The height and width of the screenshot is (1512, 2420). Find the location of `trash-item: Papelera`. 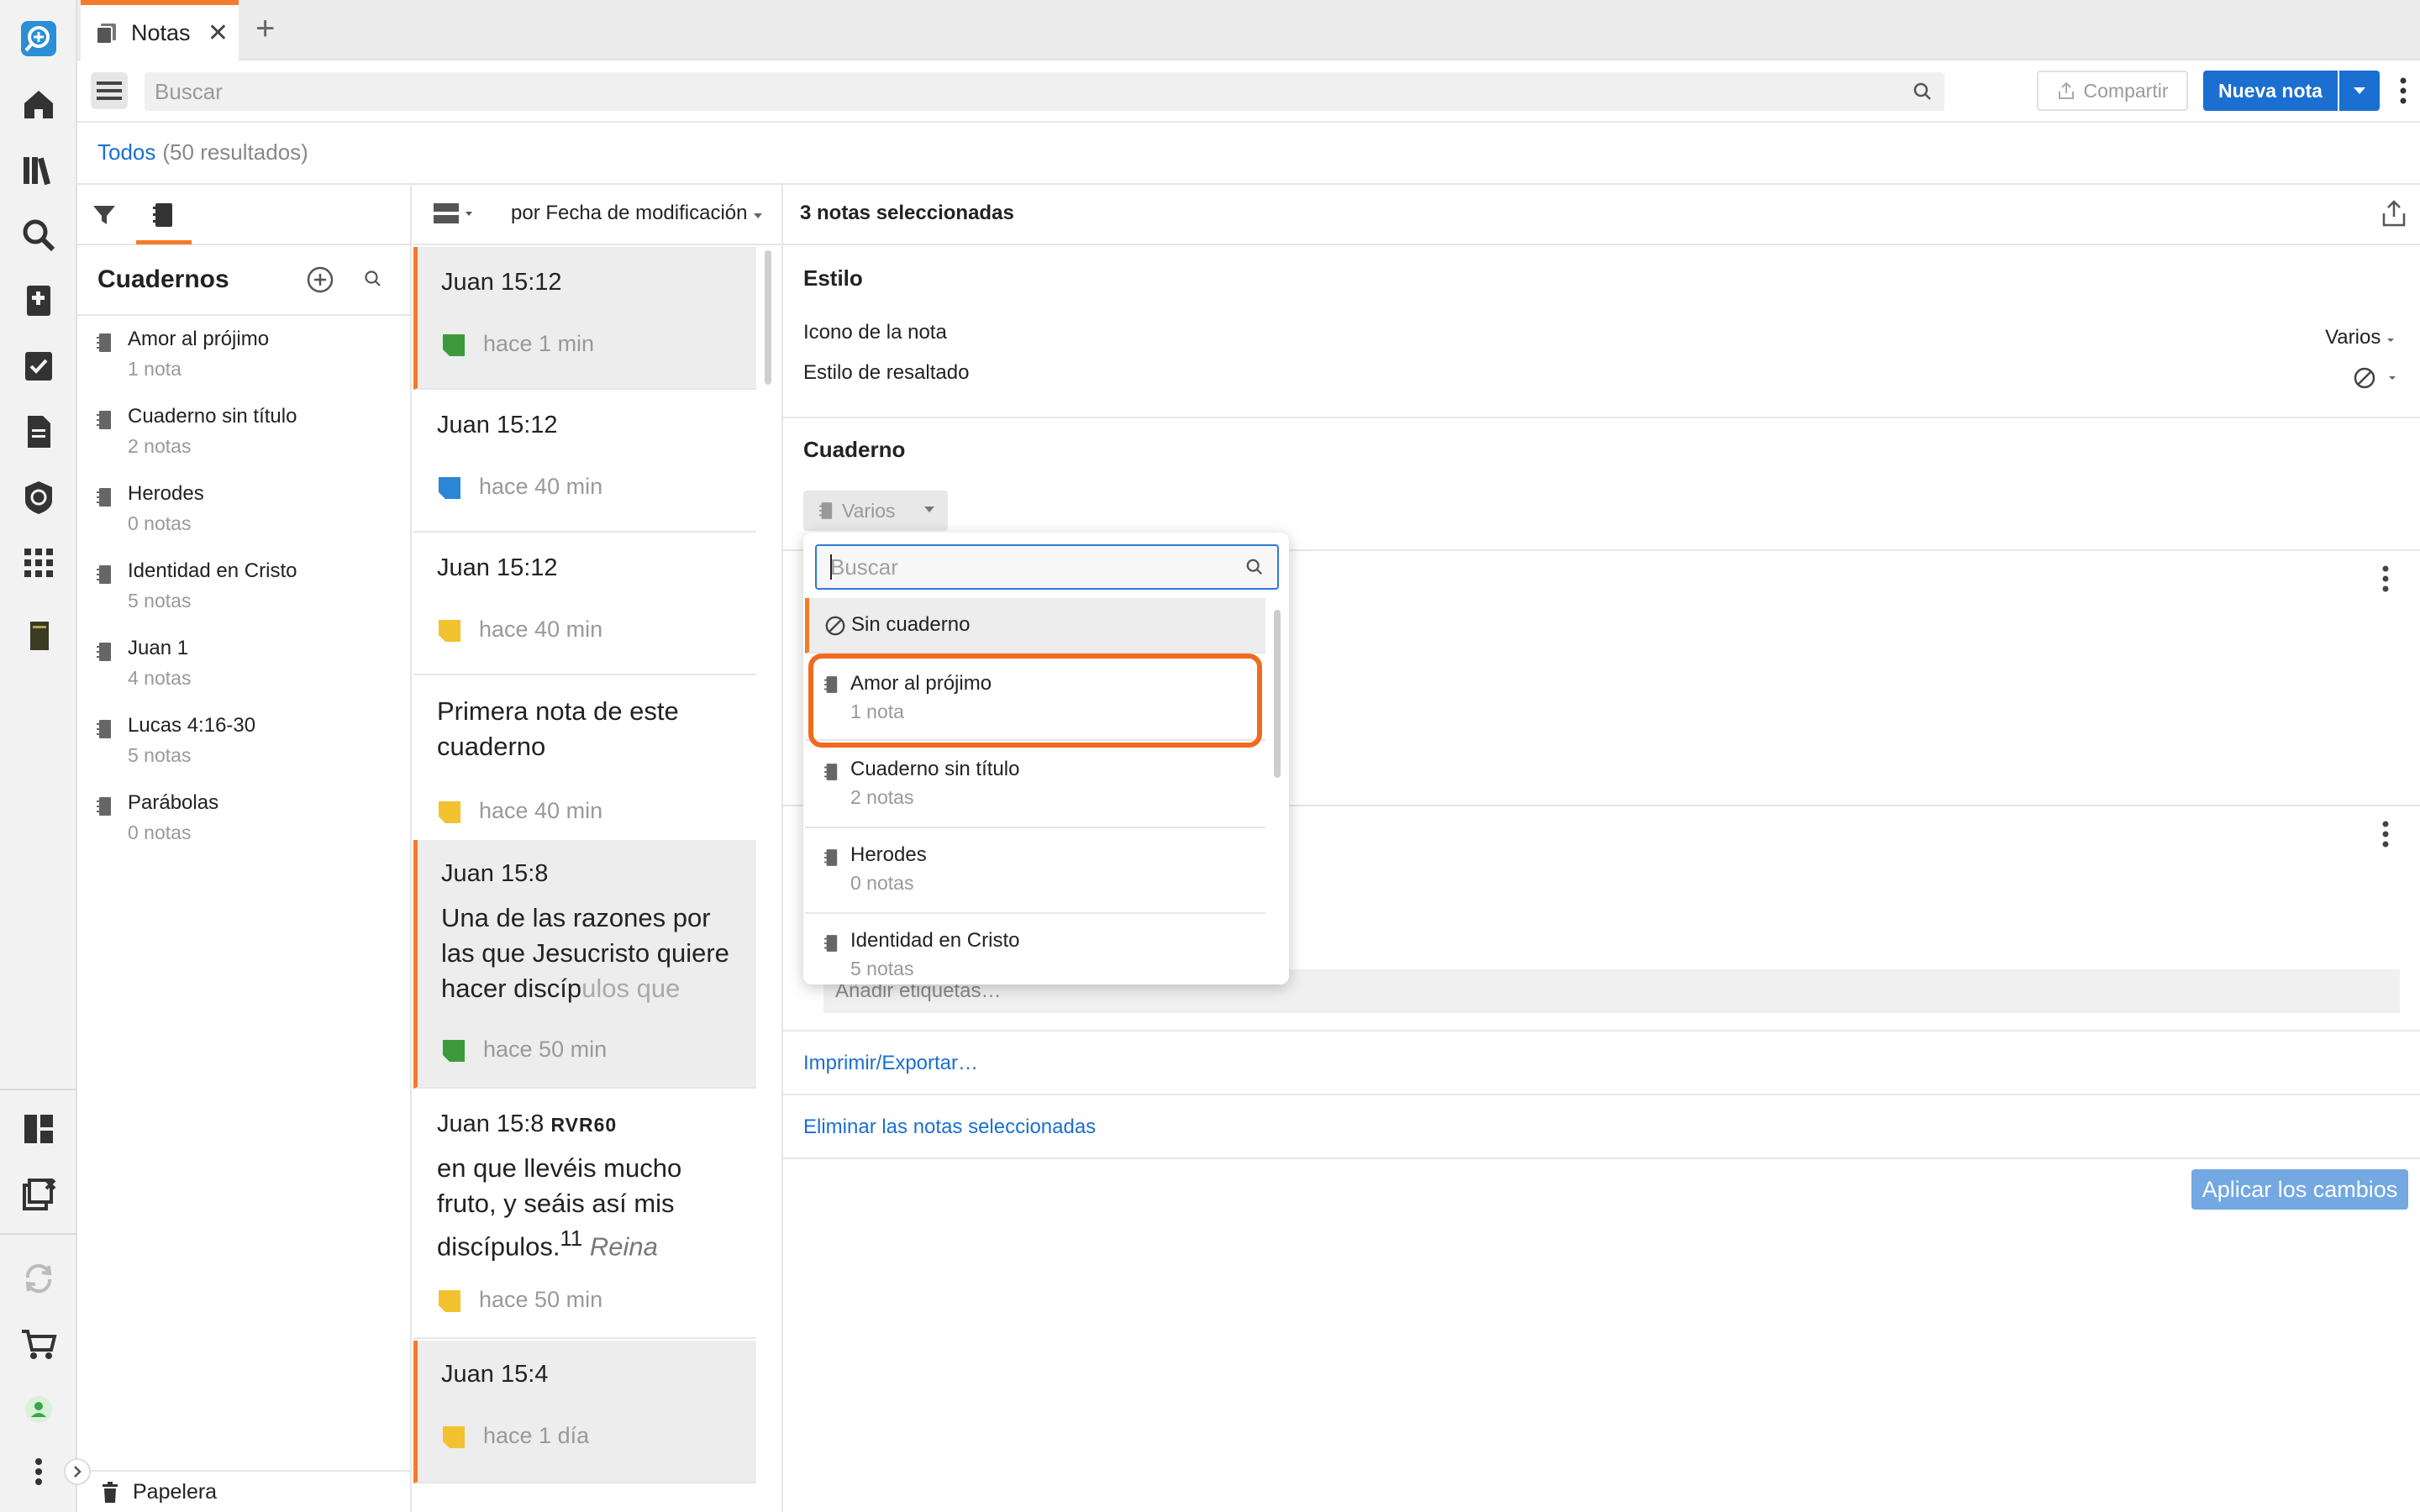

trash-item: Papelera is located at coordinates (244, 1491).